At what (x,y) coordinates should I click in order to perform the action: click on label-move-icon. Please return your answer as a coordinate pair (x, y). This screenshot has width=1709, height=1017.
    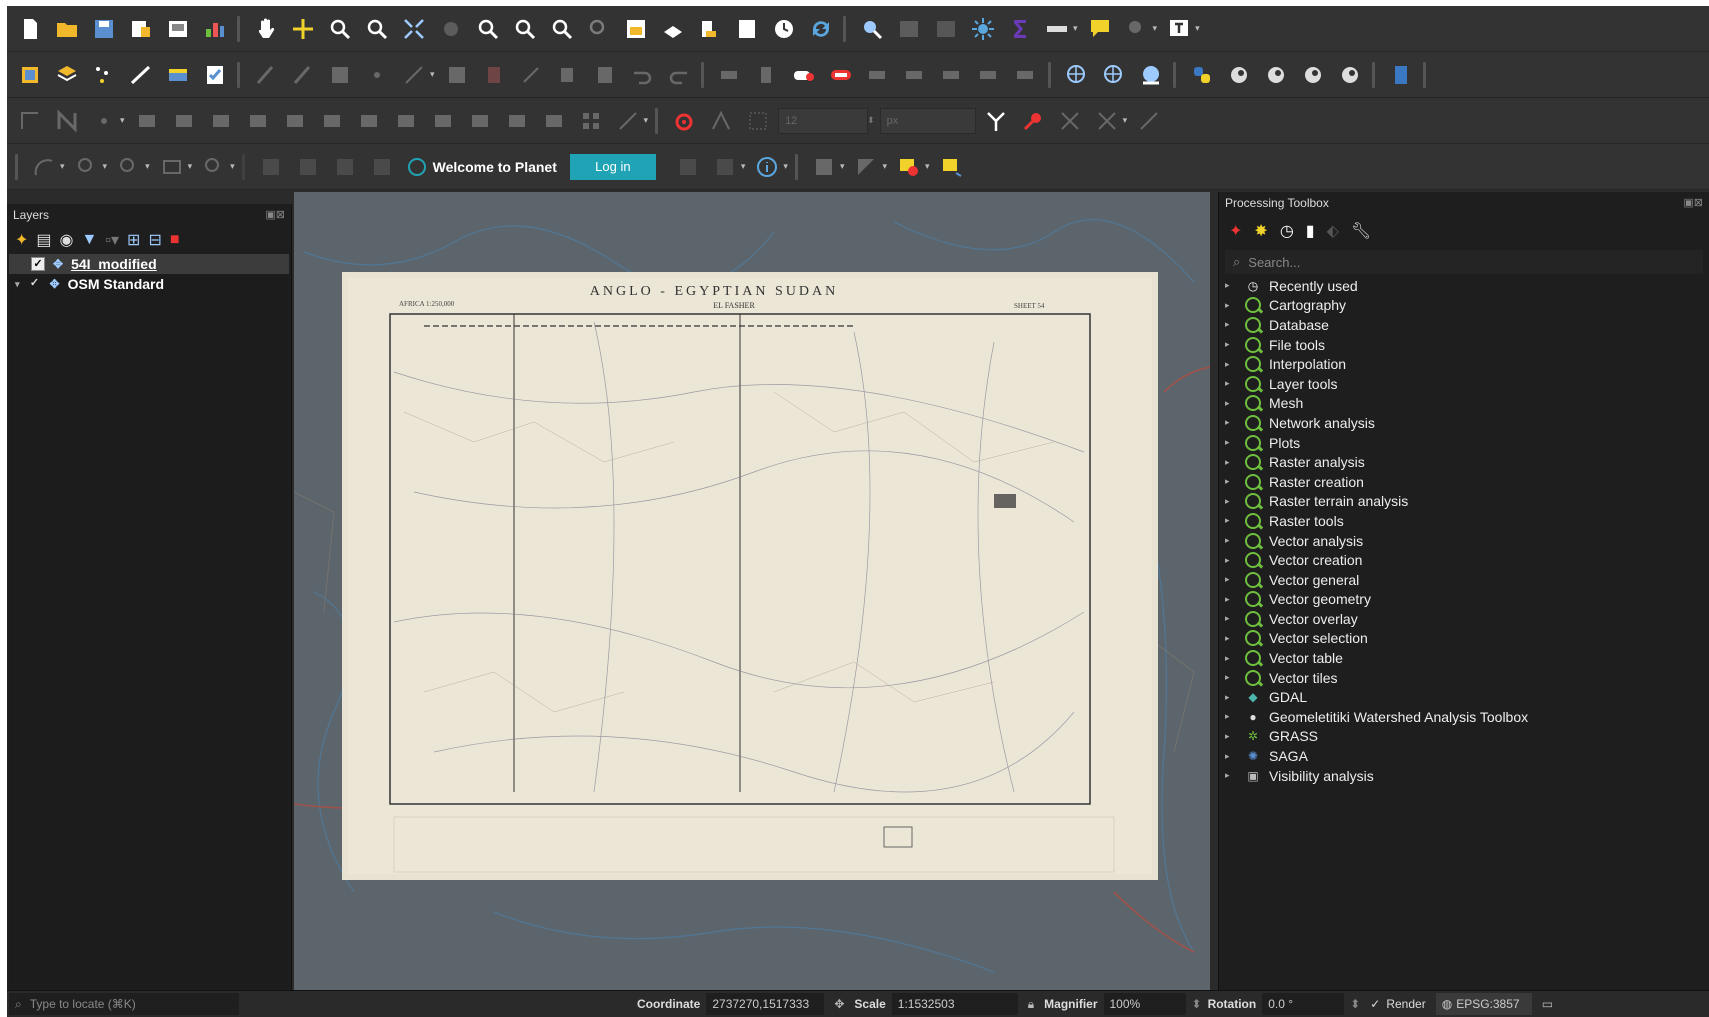
    Looking at the image, I should click on (878, 75).